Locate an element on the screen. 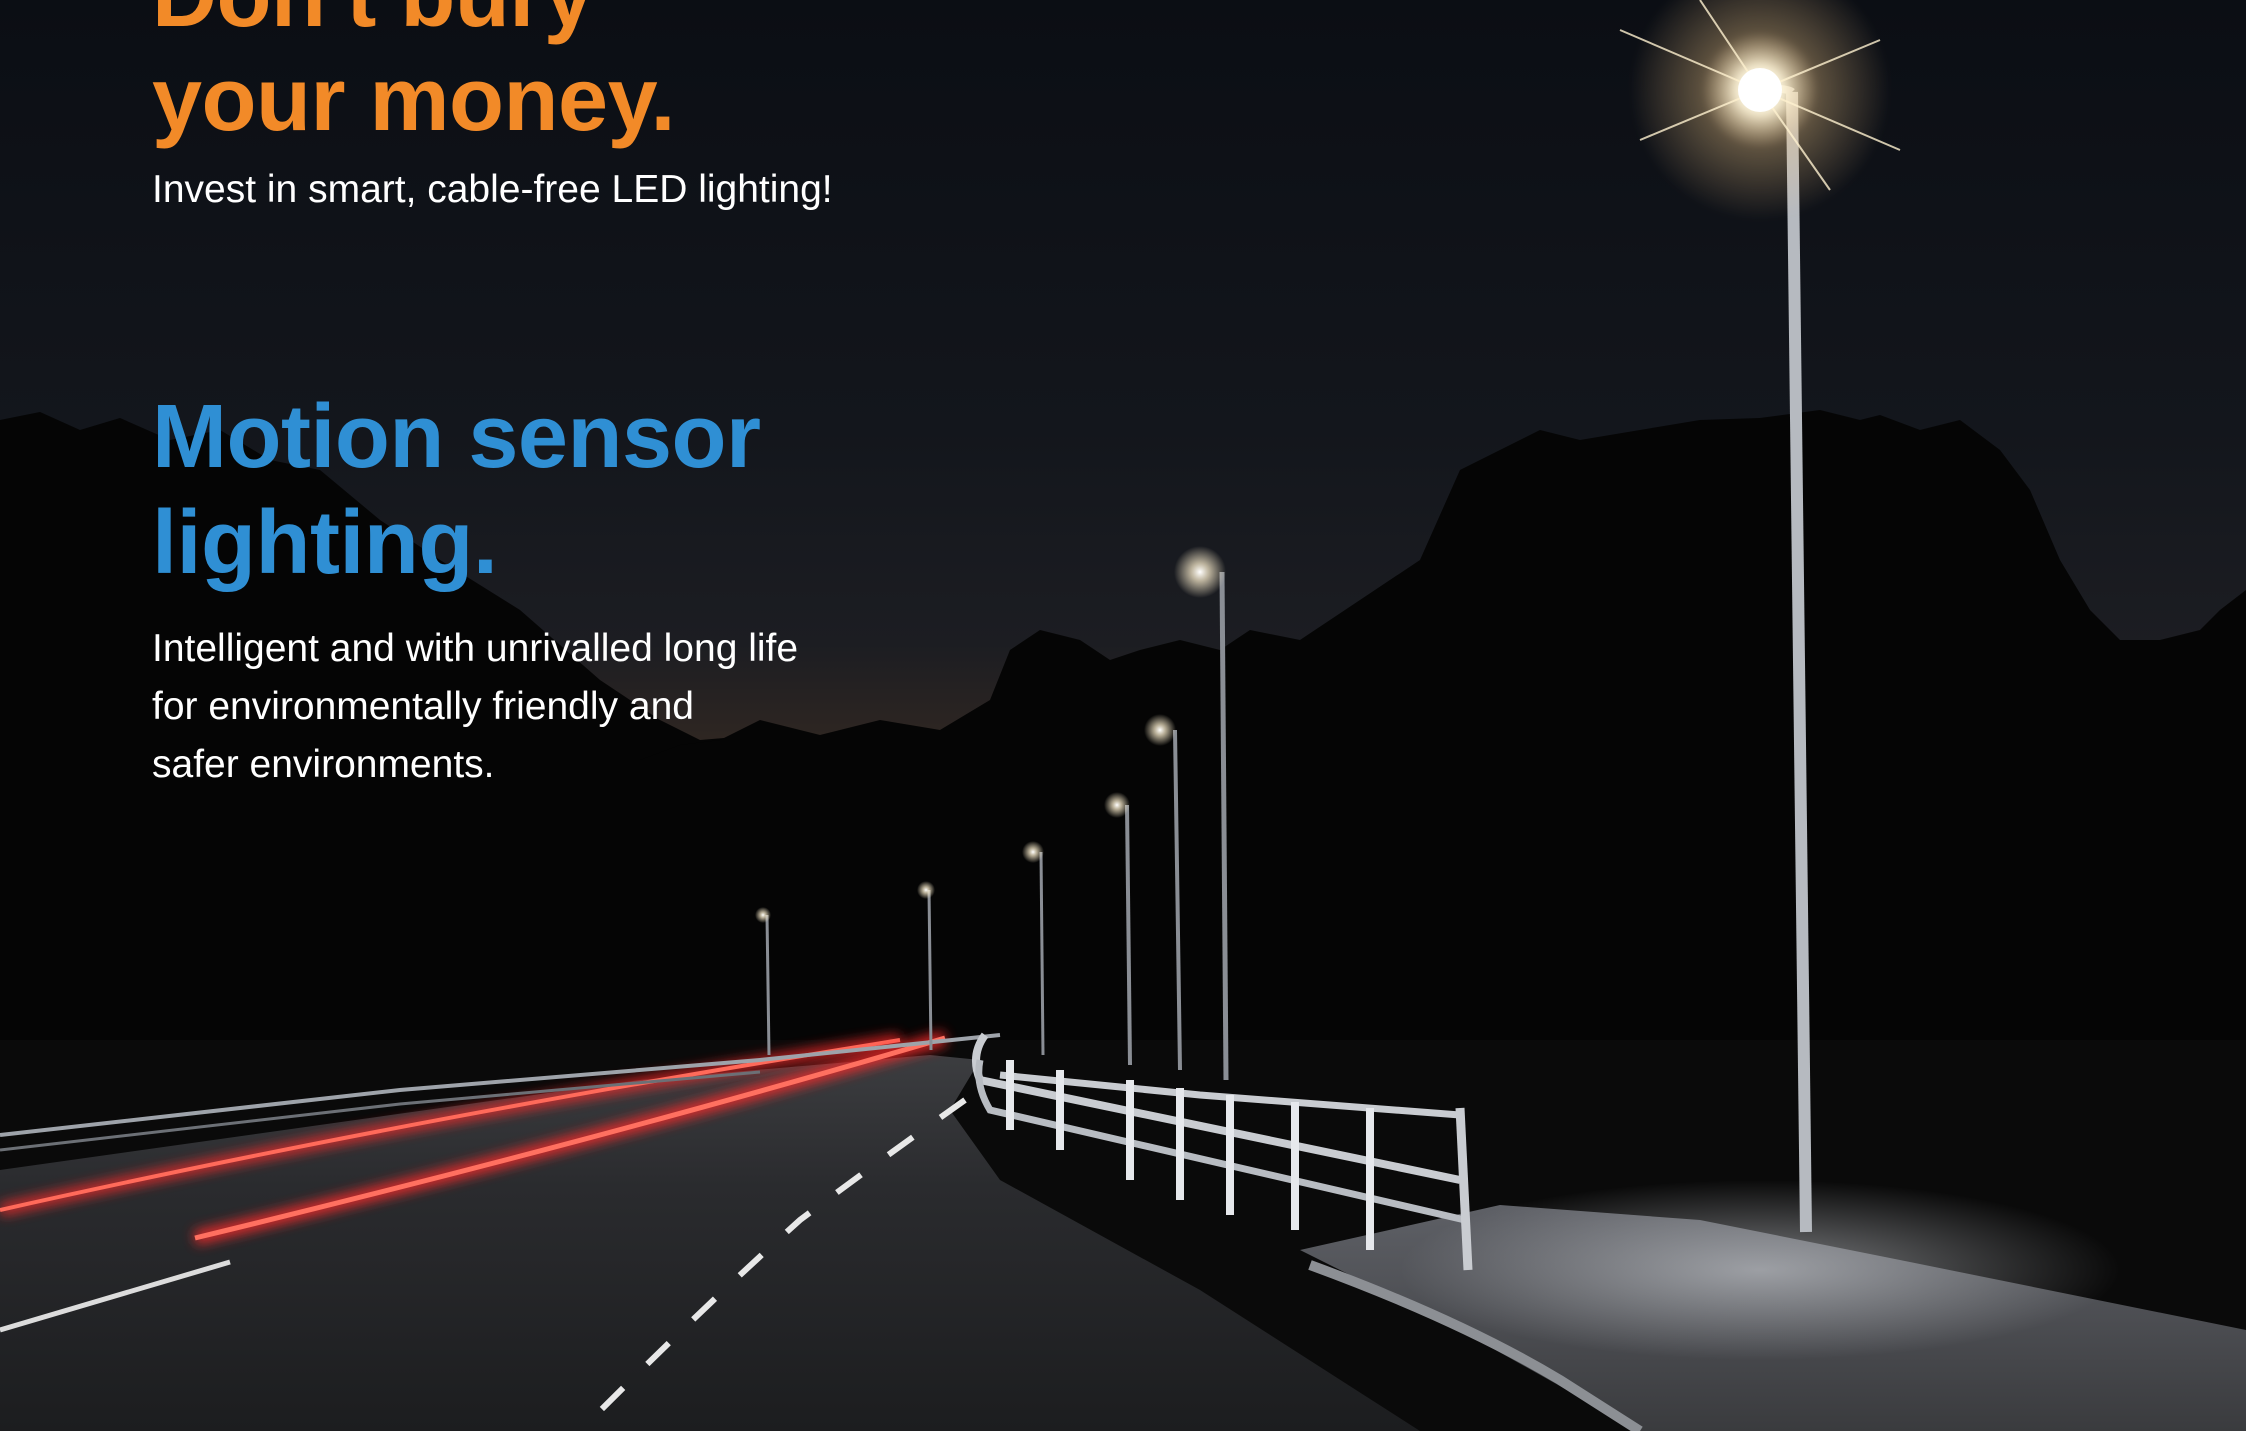 The image size is (2246, 1431). feature-title-line-1: Motion sensor is located at coordinates (456, 437).